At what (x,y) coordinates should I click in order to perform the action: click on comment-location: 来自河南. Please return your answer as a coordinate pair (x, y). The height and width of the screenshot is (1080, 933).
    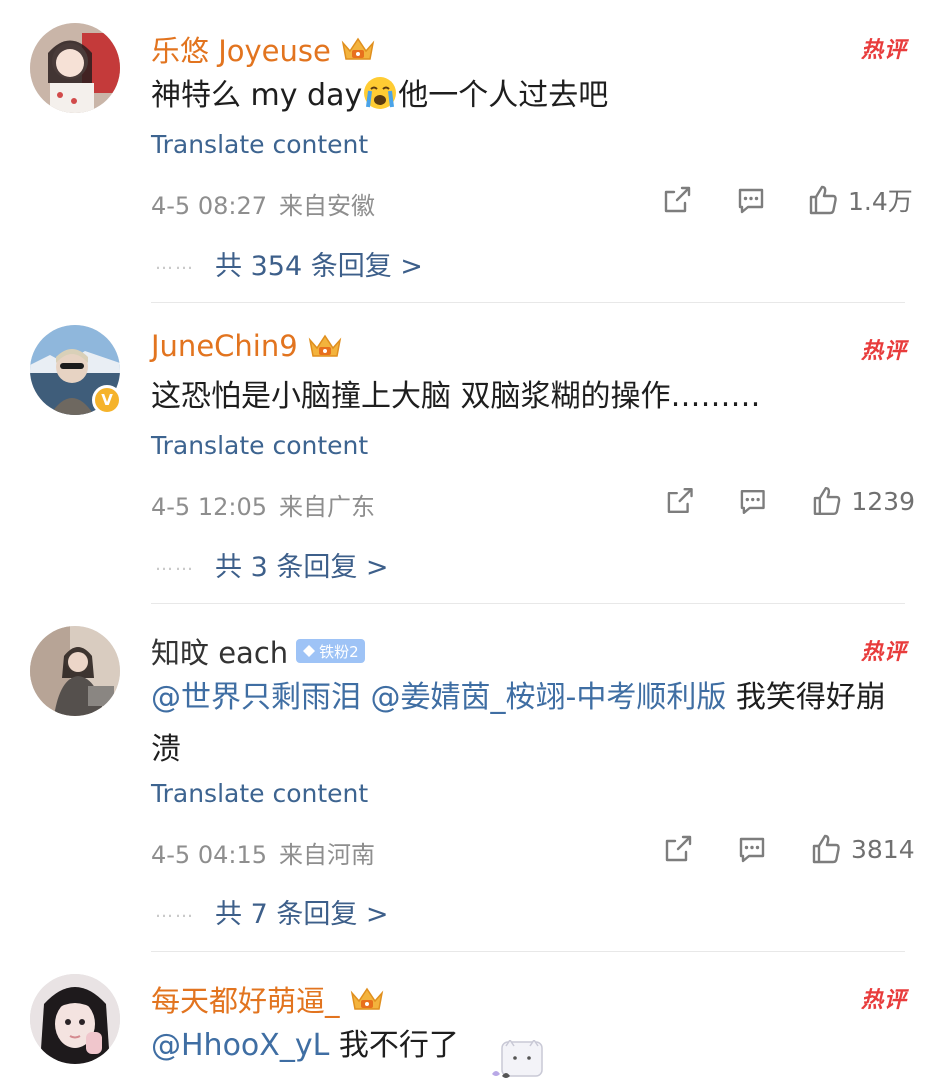
    Looking at the image, I should click on (327, 855).